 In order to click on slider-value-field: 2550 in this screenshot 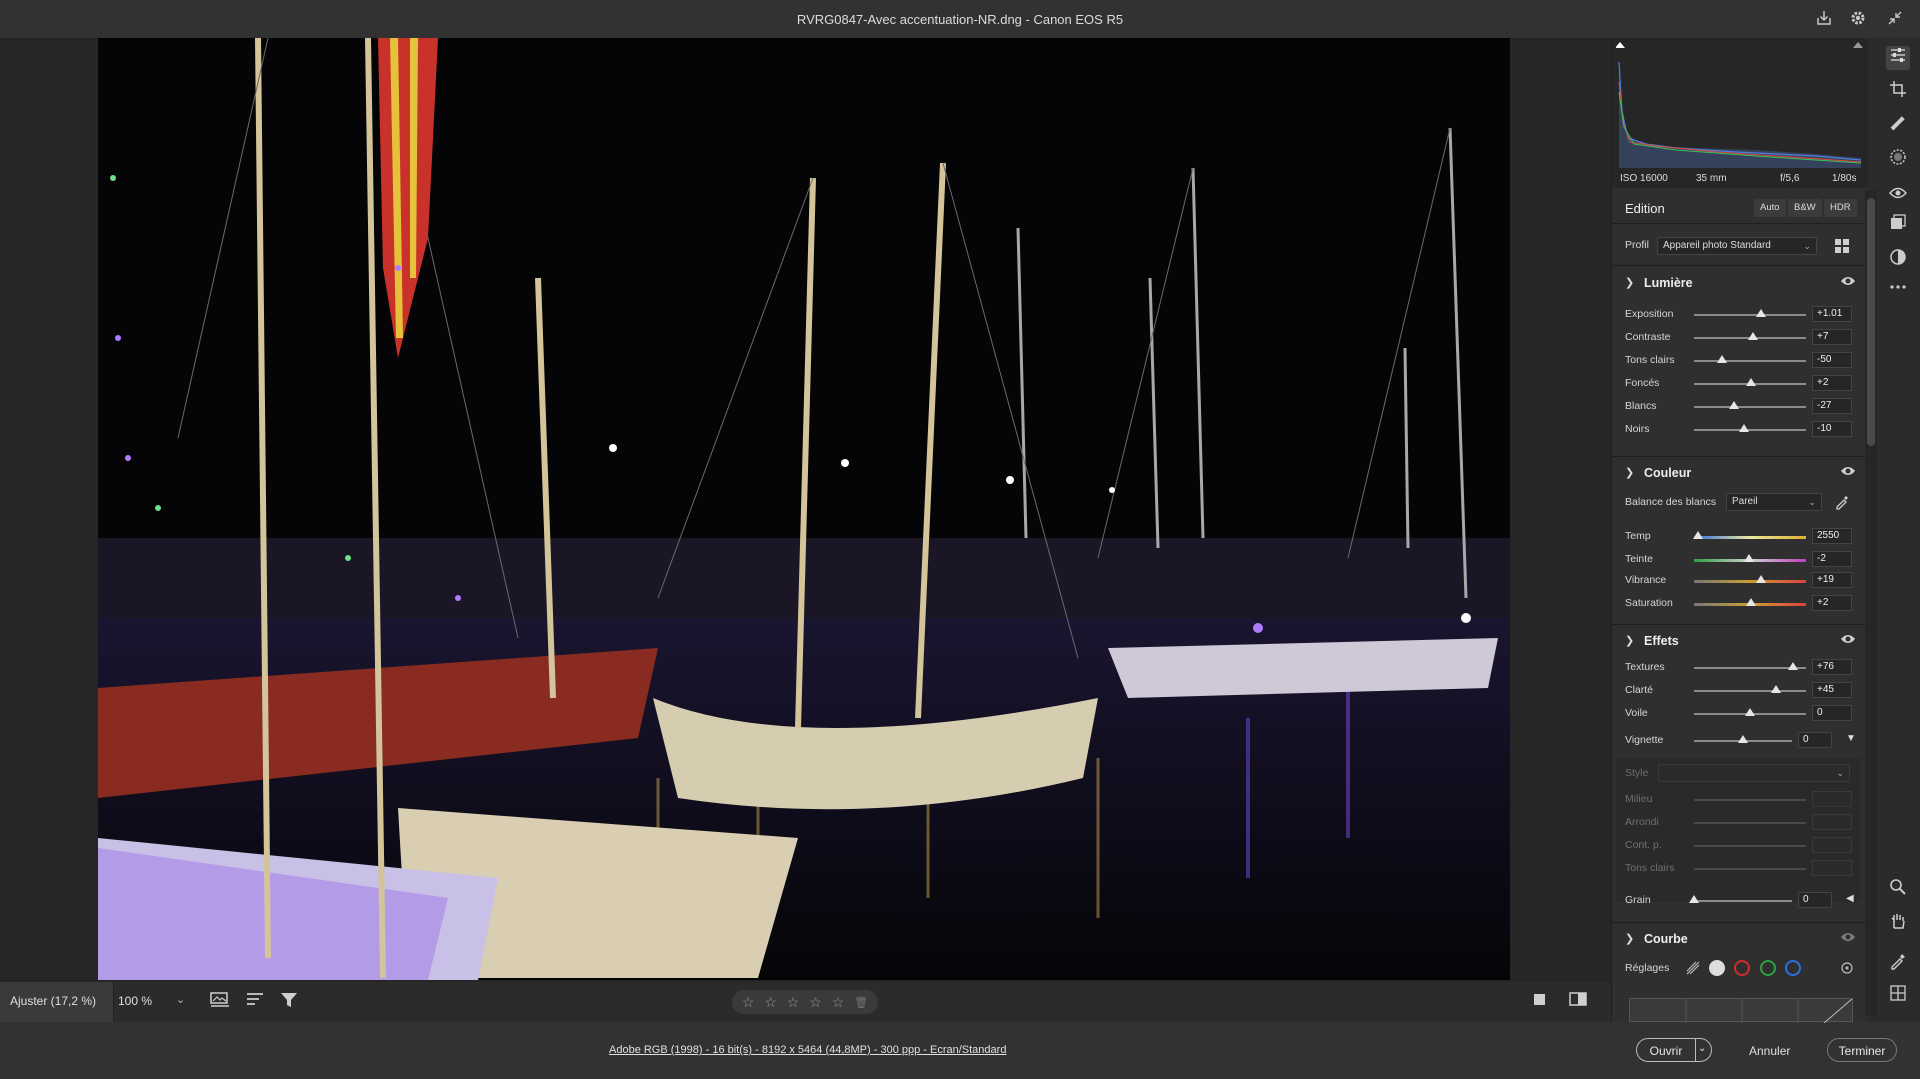, I will do `click(1832, 536)`.